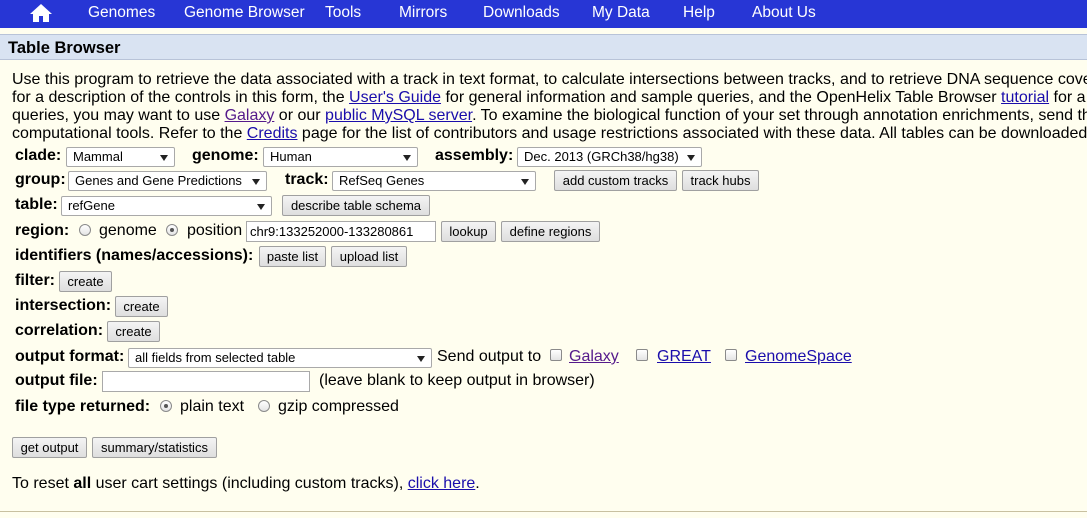  Describe the element at coordinates (56, 380) in the screenshot. I see `output-file-label: output file:` at that location.